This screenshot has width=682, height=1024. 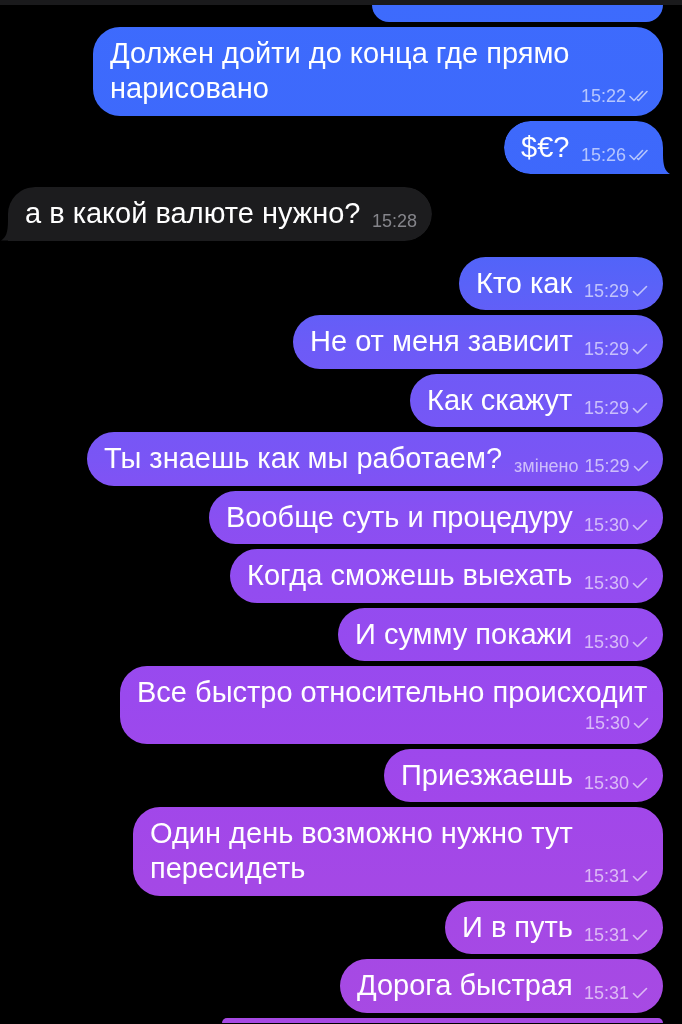 What do you see at coordinates (303, 458) in the screenshot?
I see `message-text: Ты знаешь как мы работаем?` at bounding box center [303, 458].